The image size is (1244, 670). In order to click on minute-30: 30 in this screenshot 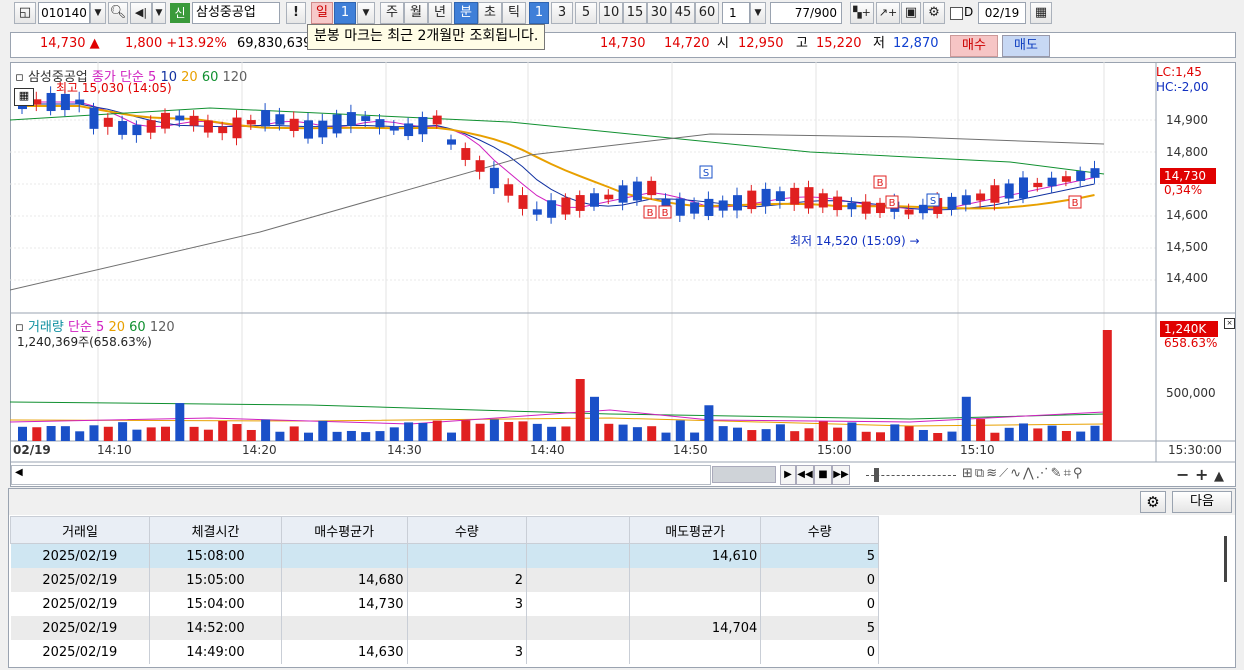, I will do `click(659, 13)`.